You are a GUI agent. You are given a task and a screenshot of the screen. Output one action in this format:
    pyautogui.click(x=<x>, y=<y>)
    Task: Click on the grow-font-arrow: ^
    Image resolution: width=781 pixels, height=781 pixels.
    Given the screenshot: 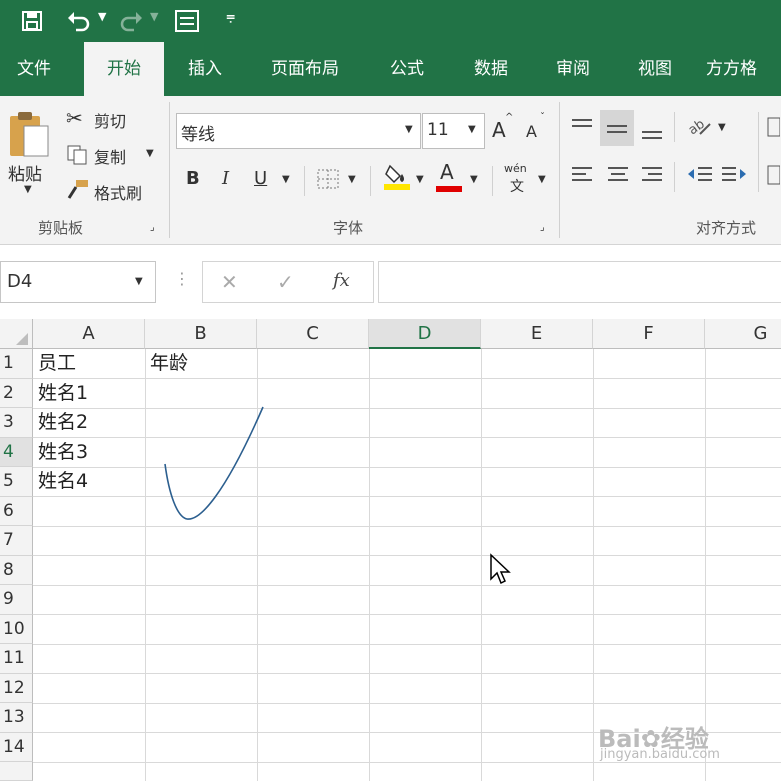 What is the action you would take?
    pyautogui.click(x=509, y=117)
    